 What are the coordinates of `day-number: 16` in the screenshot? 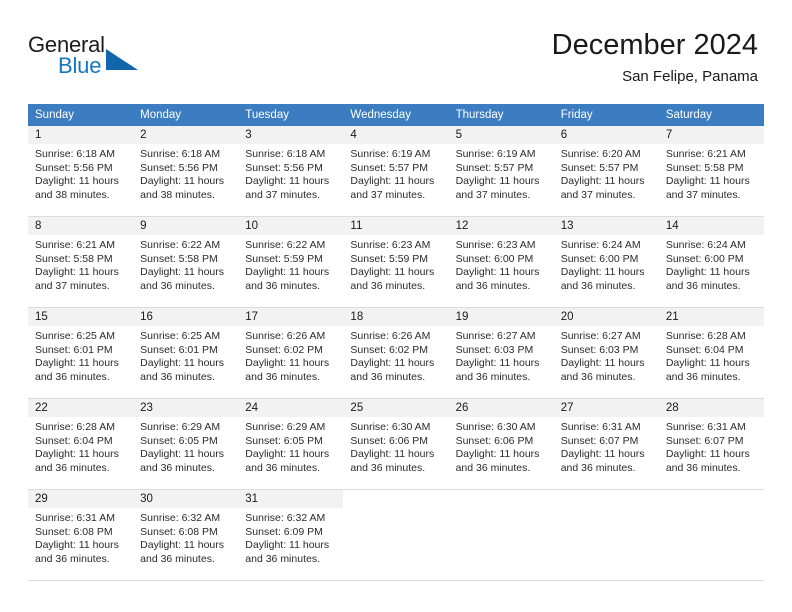 It's located at (186, 317).